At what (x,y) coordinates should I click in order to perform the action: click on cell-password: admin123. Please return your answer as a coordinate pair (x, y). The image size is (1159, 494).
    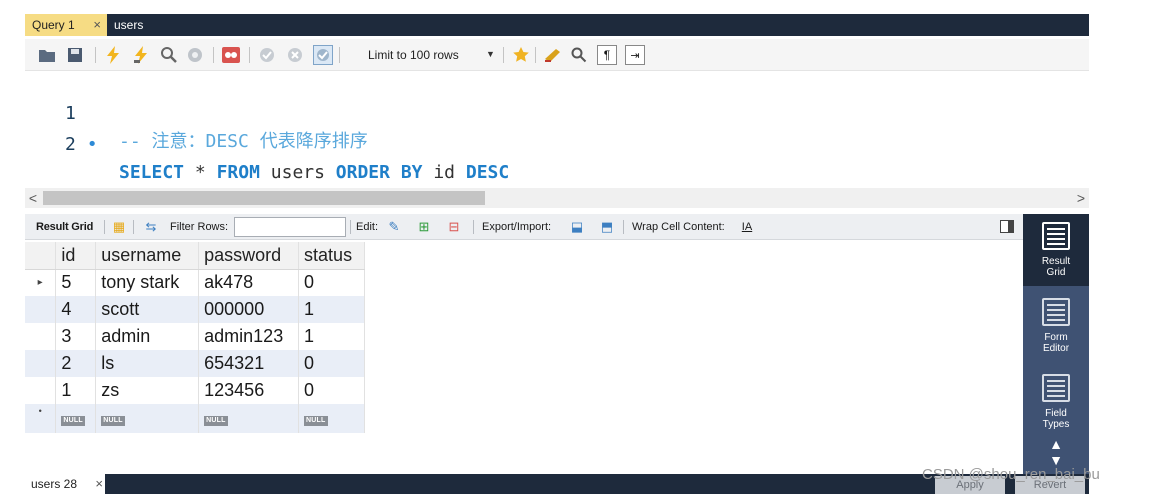
    Looking at the image, I should click on (249, 336).